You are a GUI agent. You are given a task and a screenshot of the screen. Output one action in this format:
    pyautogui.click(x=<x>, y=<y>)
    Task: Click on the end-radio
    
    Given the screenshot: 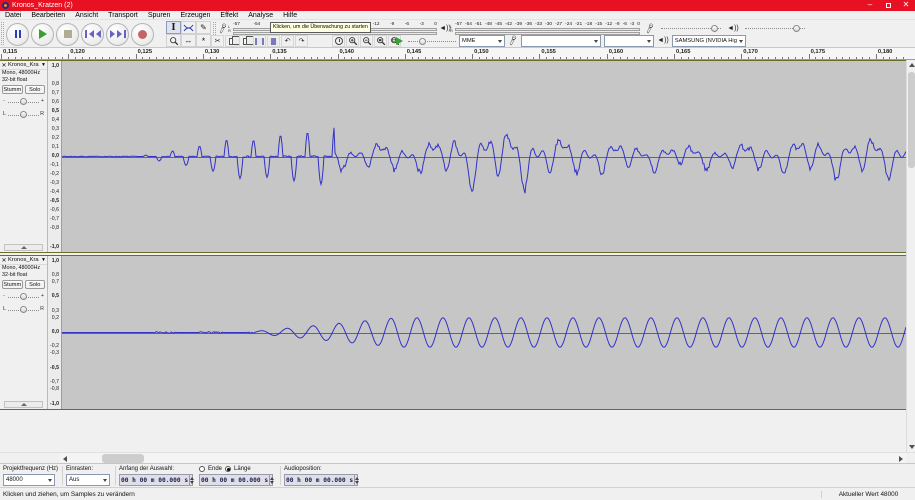 What is the action you would take?
    pyautogui.click(x=202, y=469)
    